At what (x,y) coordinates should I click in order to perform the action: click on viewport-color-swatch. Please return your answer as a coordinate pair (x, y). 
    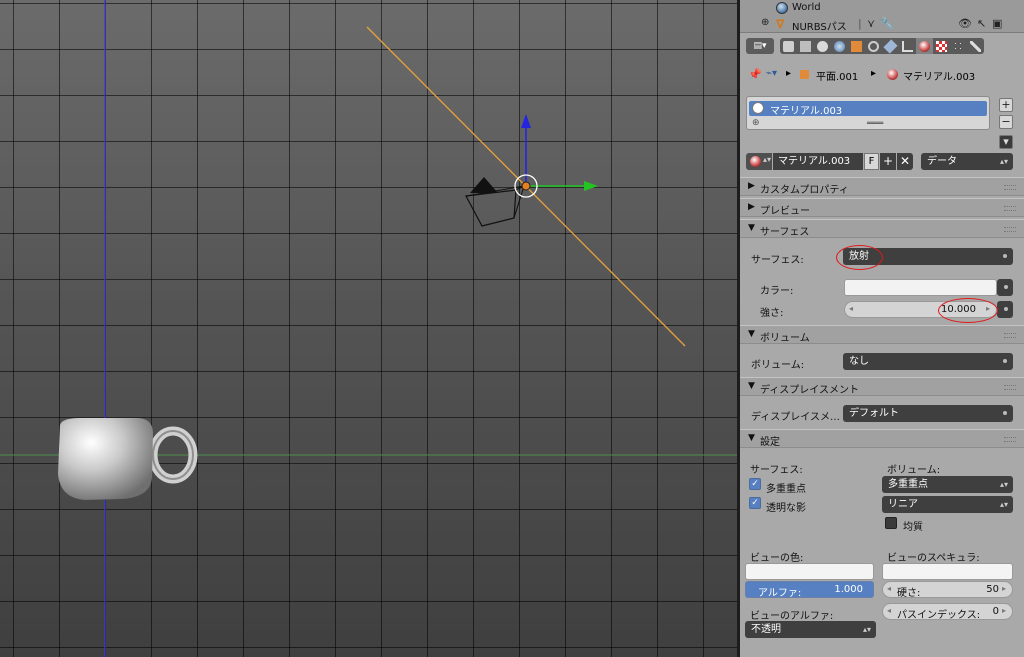
    Looking at the image, I should click on (809, 571).